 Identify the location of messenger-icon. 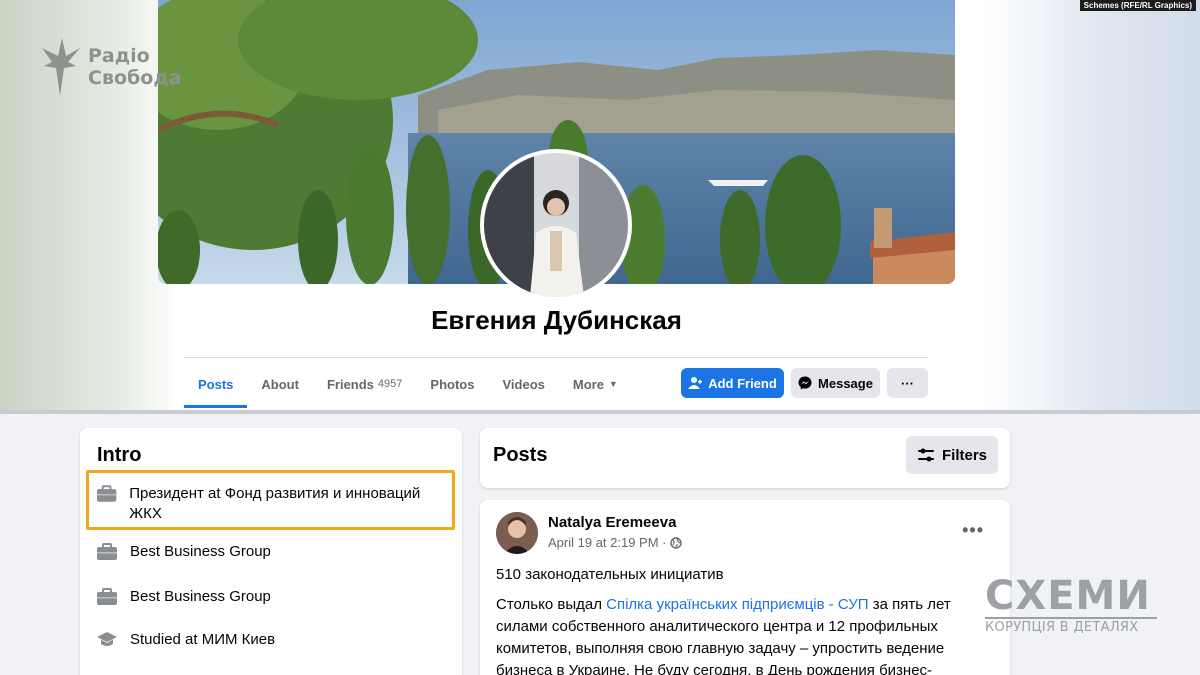
(805, 383).